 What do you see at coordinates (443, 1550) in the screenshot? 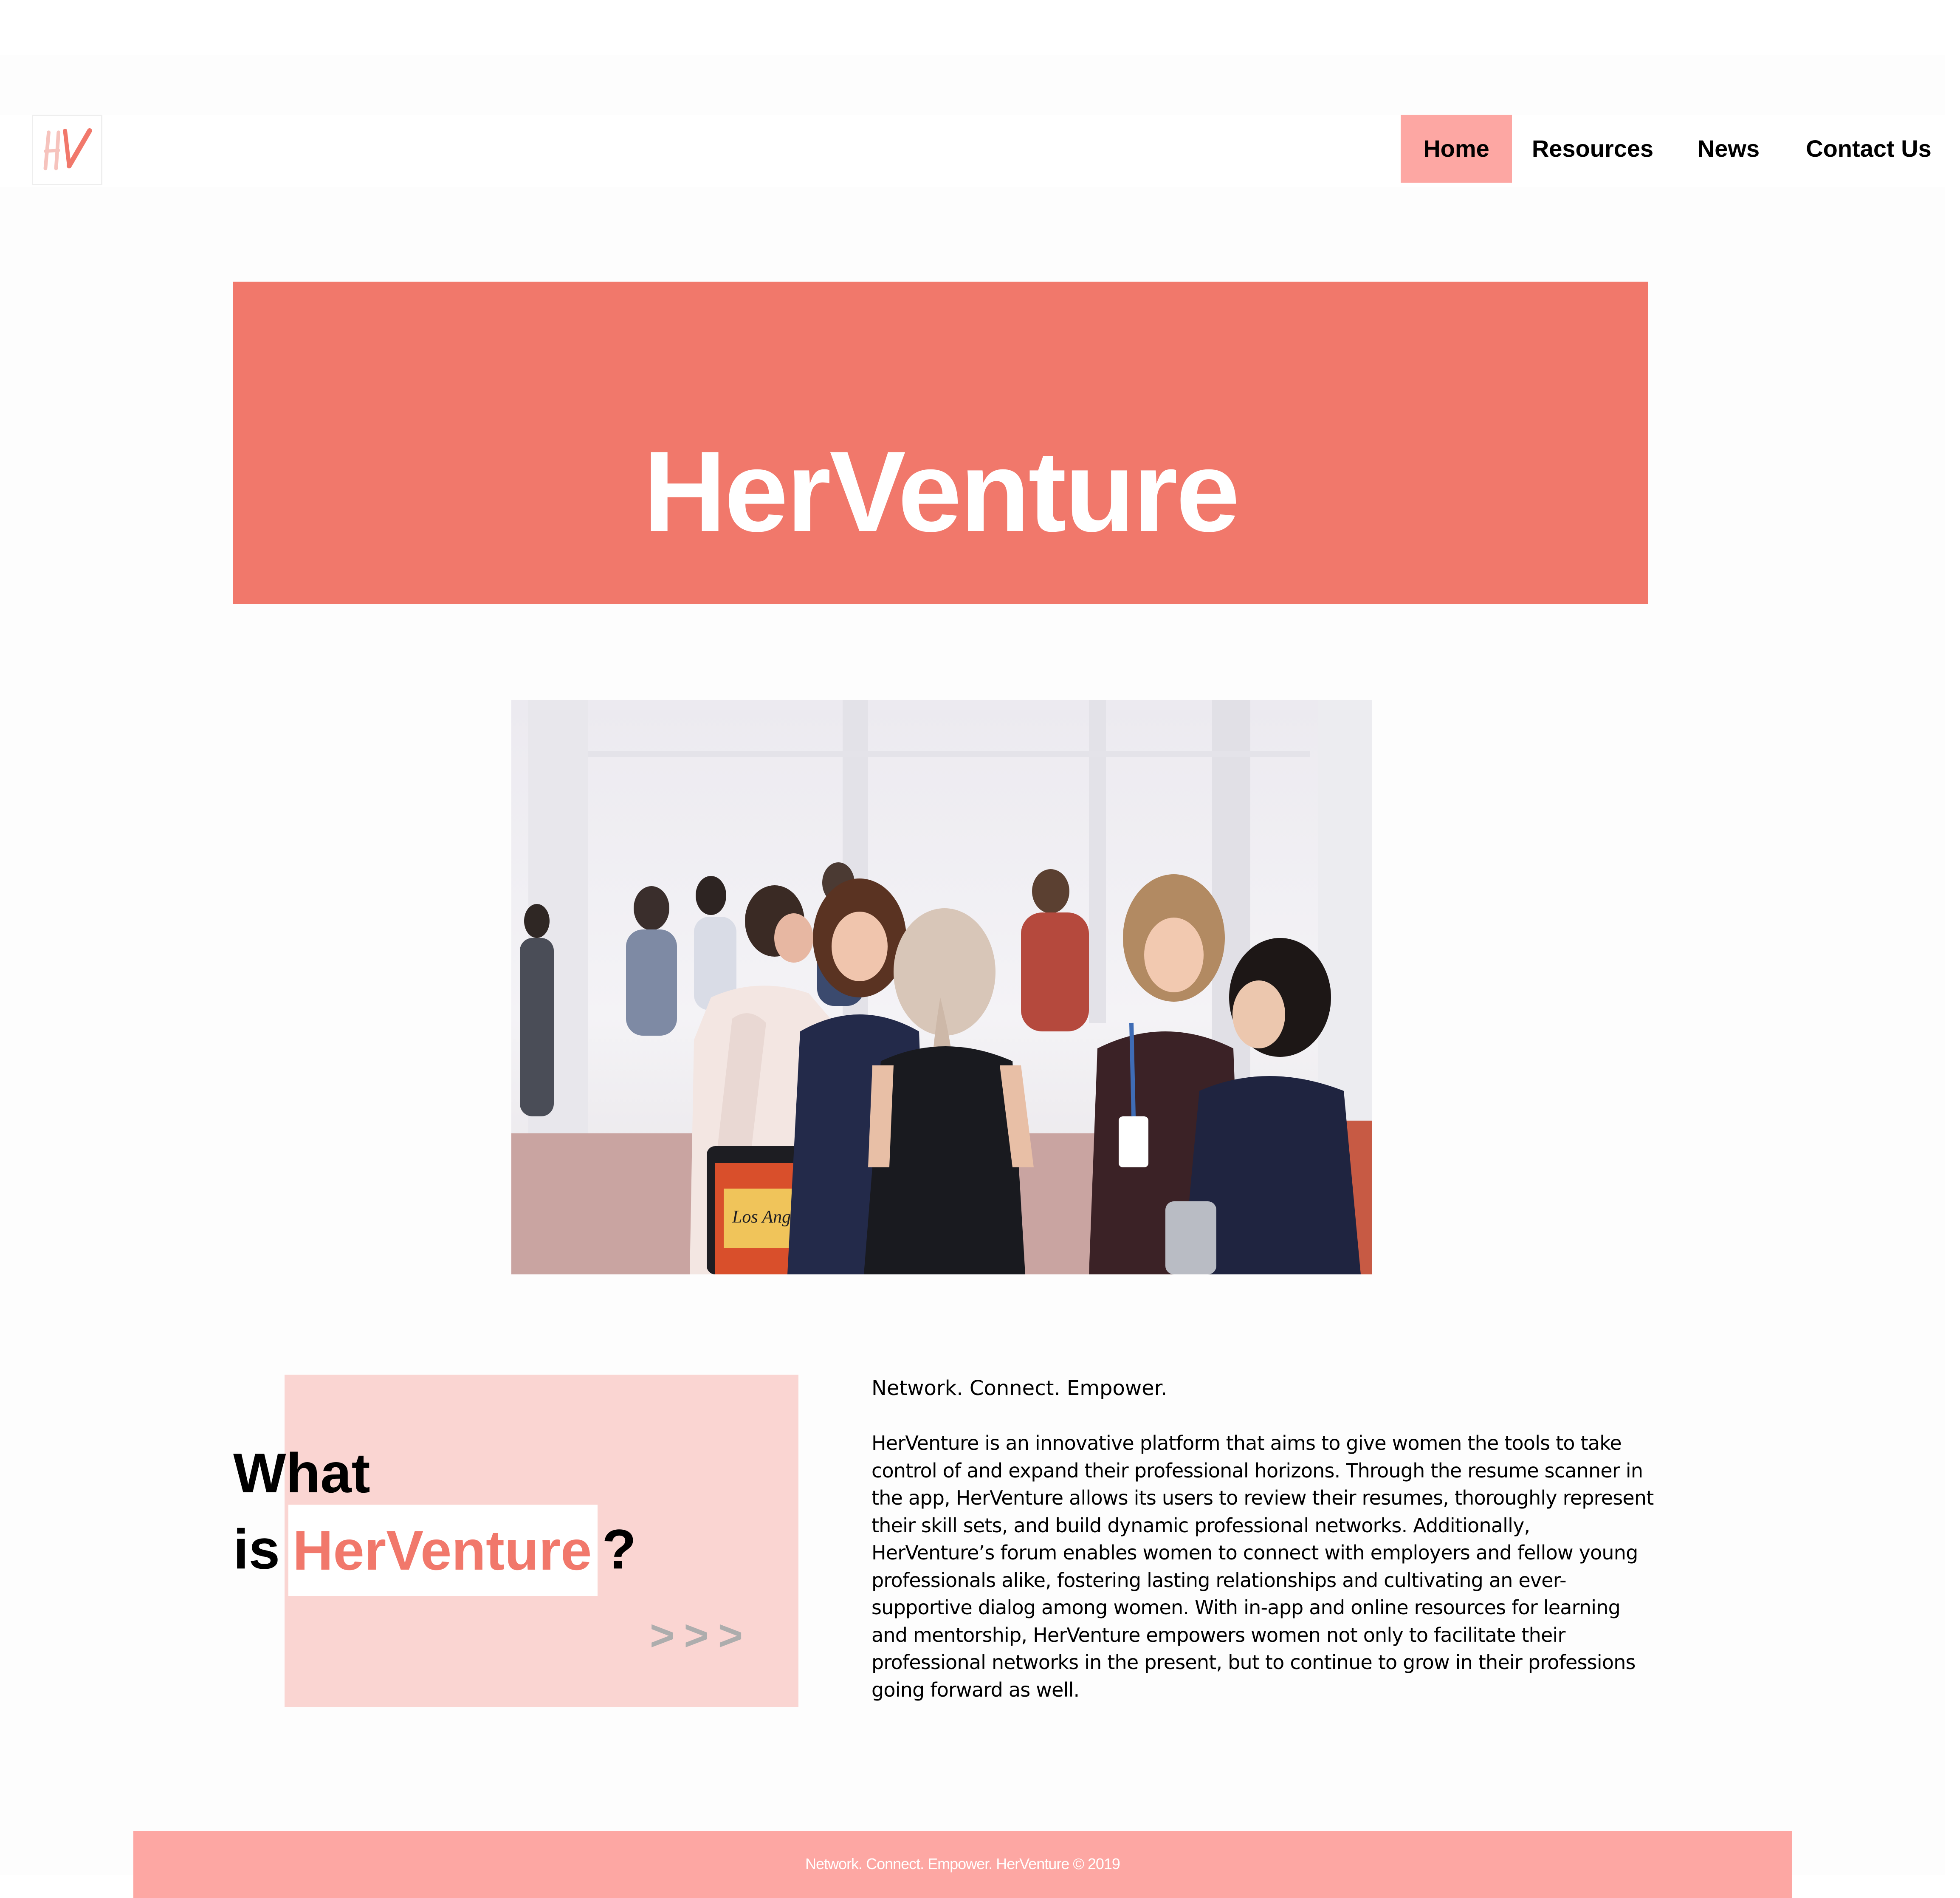
I see `about-heading-brand: HerVenture` at bounding box center [443, 1550].